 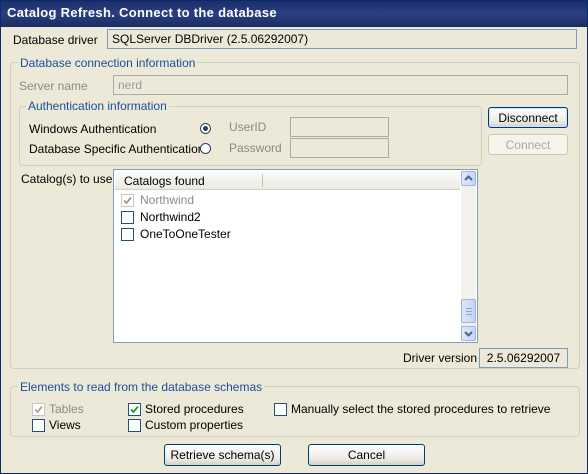 What do you see at coordinates (134, 425) in the screenshot?
I see `custom-properties-checkbox` at bounding box center [134, 425].